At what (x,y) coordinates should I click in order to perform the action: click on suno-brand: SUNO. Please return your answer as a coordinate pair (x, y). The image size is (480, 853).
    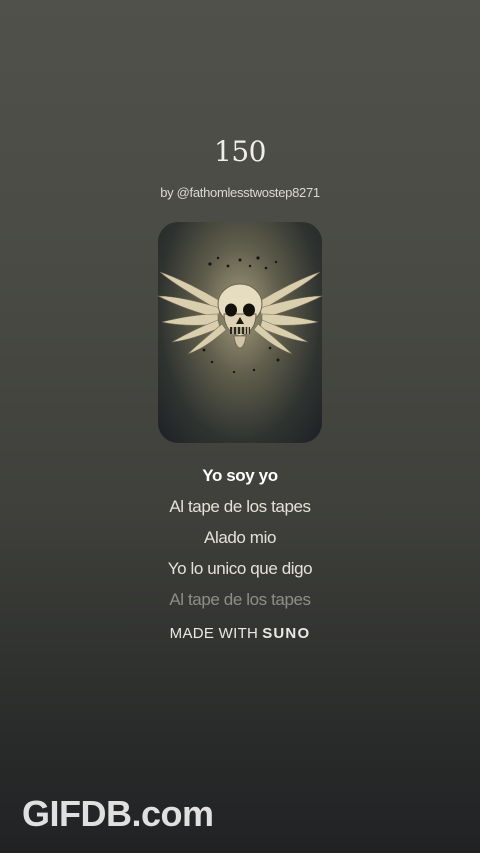
    Looking at the image, I should click on (286, 633).